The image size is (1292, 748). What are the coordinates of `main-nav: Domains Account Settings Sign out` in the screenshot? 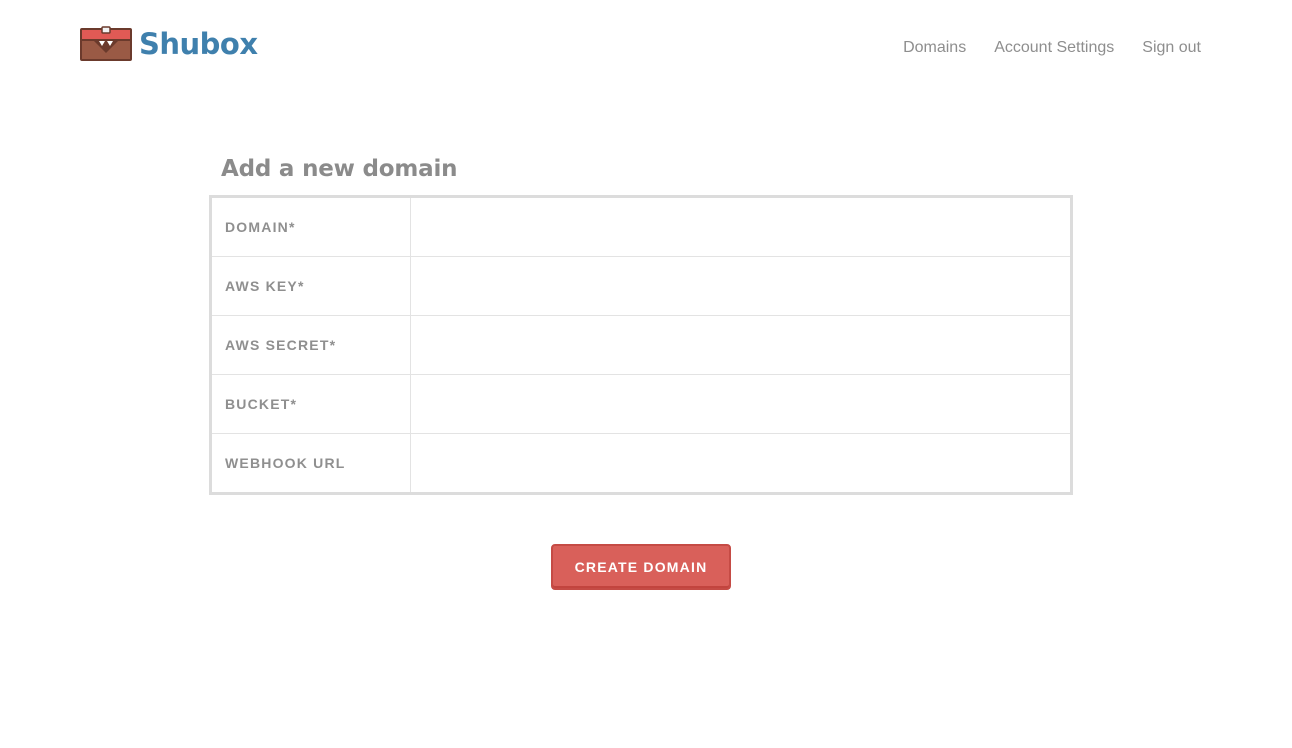 It's located at (1052, 48).